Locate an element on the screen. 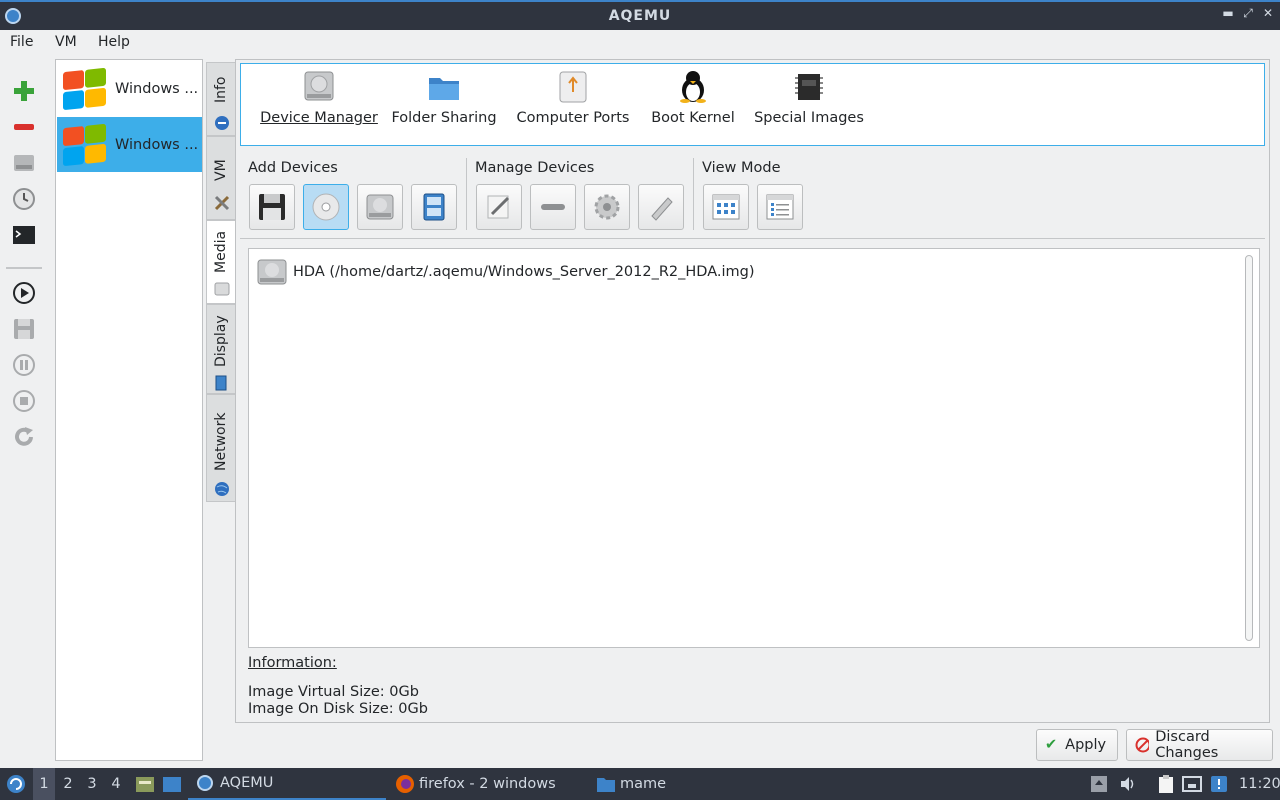 The height and width of the screenshot is (800, 1280). gear-icon is located at coordinates (607, 207).